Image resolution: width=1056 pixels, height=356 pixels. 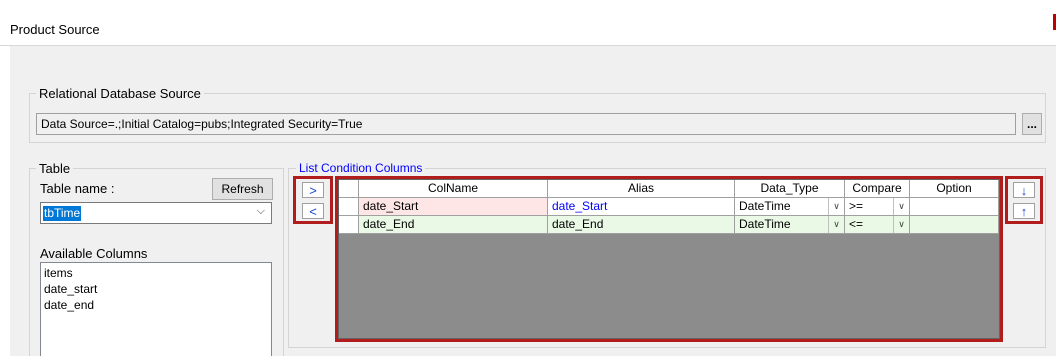 I want to click on table-name-combo: tbTime ⌵, so click(x=156, y=213).